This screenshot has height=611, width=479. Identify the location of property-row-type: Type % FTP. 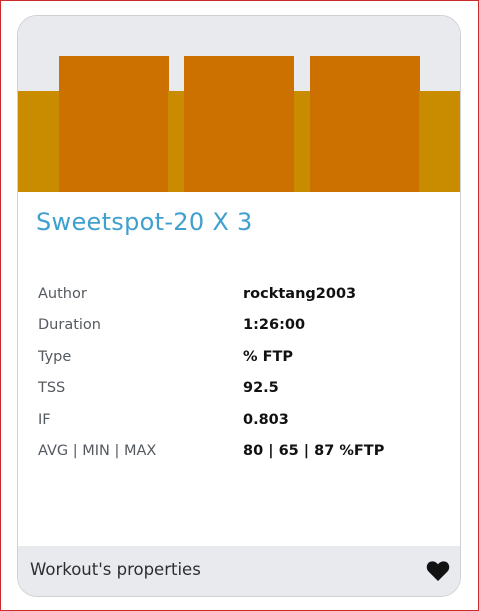
(243, 357).